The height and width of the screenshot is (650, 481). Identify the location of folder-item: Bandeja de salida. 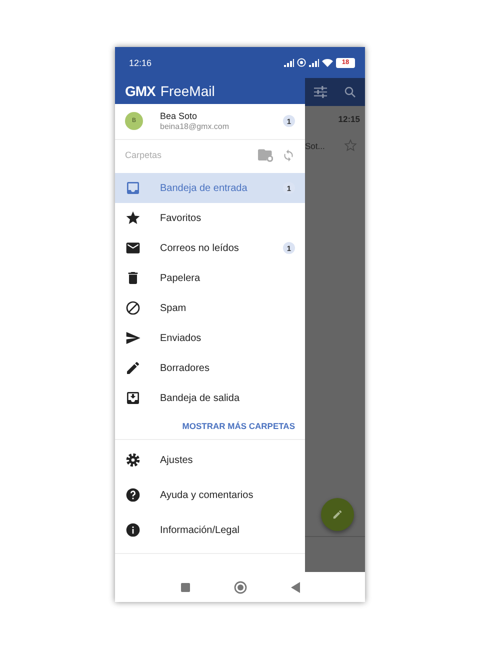
(210, 398).